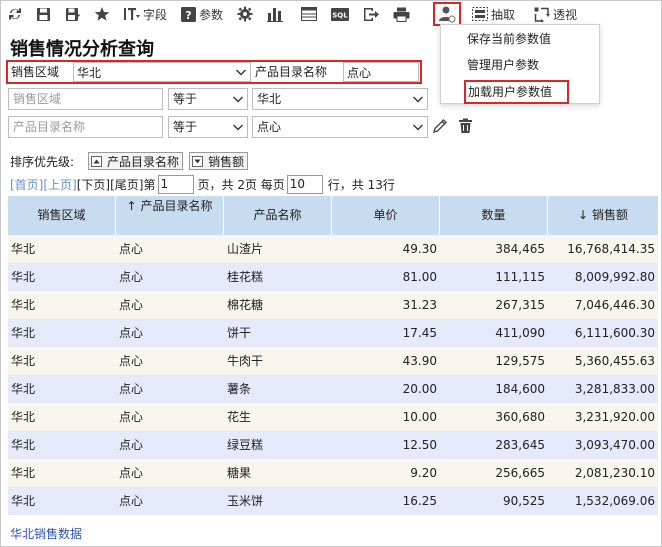 The width and height of the screenshot is (662, 547). What do you see at coordinates (46, 533) in the screenshot?
I see `footer-link-north-sales: 华北销售数据` at bounding box center [46, 533].